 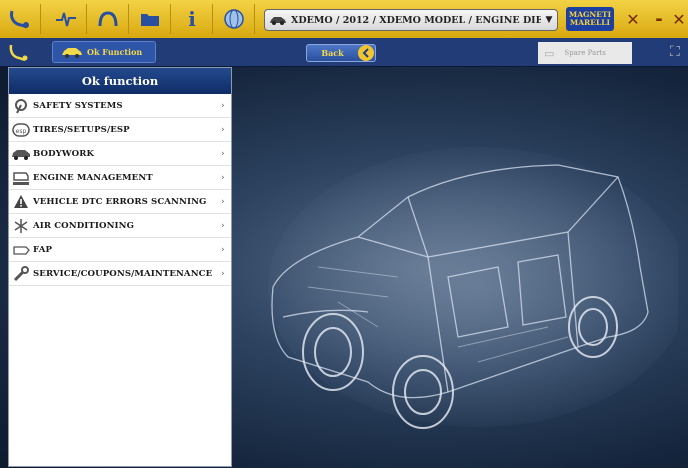 I want to click on back-button: Back, so click(x=341, y=53).